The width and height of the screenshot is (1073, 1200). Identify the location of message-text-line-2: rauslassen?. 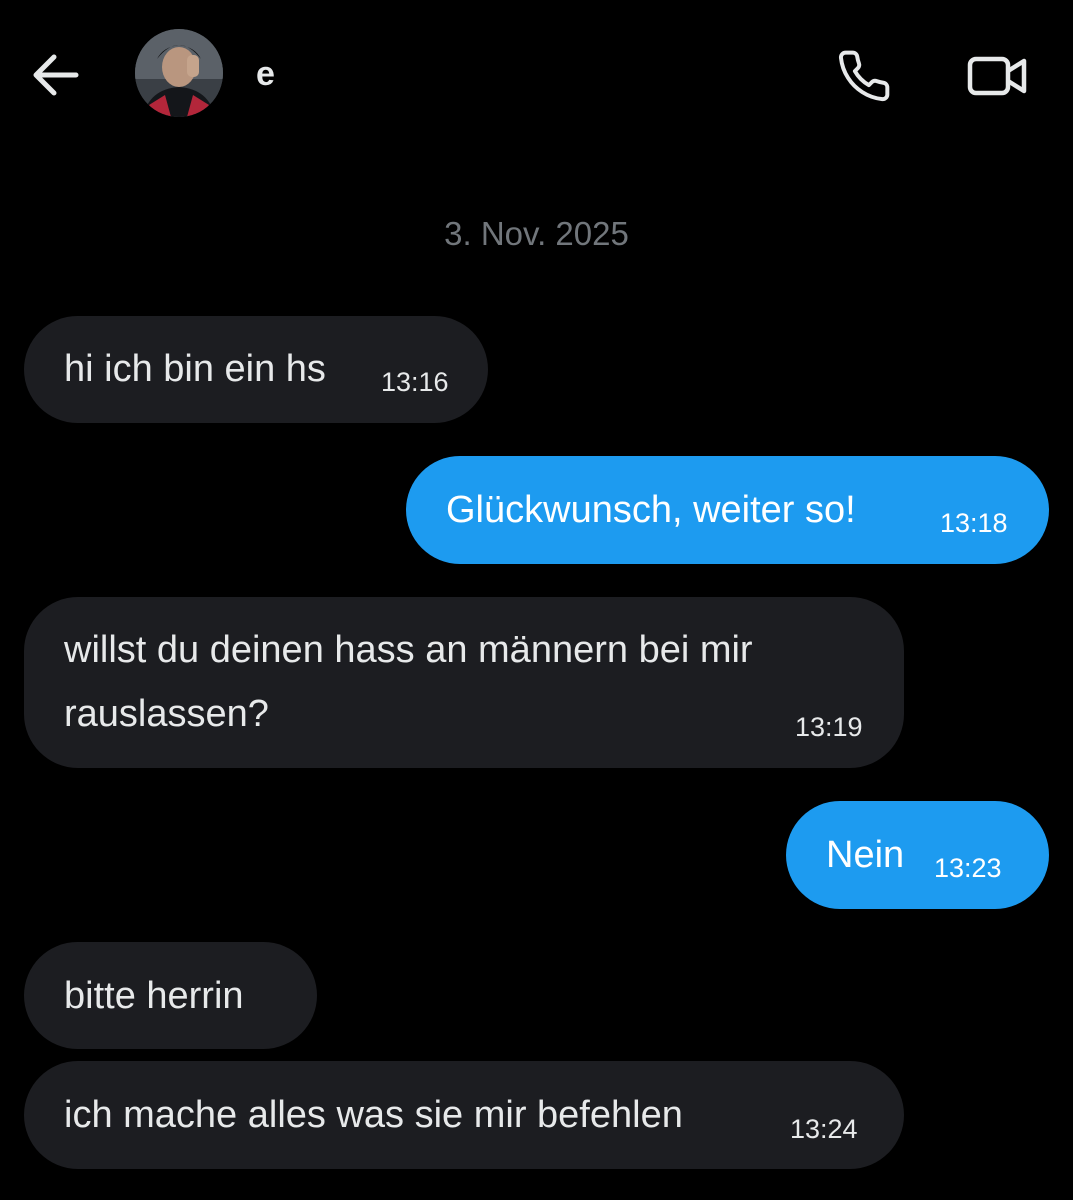
(166, 714).